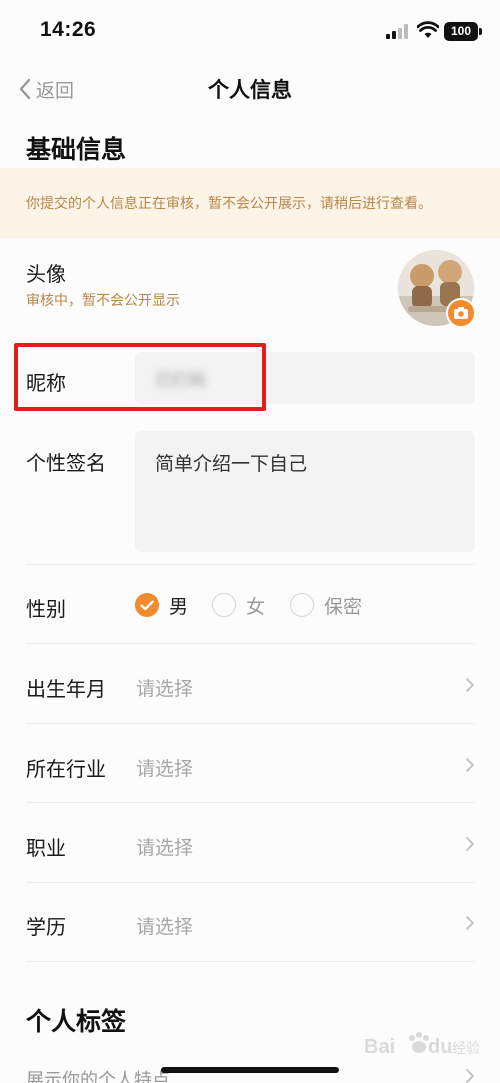 This screenshot has width=500, height=1083. I want to click on gender-option-label: 保密, so click(343, 607).